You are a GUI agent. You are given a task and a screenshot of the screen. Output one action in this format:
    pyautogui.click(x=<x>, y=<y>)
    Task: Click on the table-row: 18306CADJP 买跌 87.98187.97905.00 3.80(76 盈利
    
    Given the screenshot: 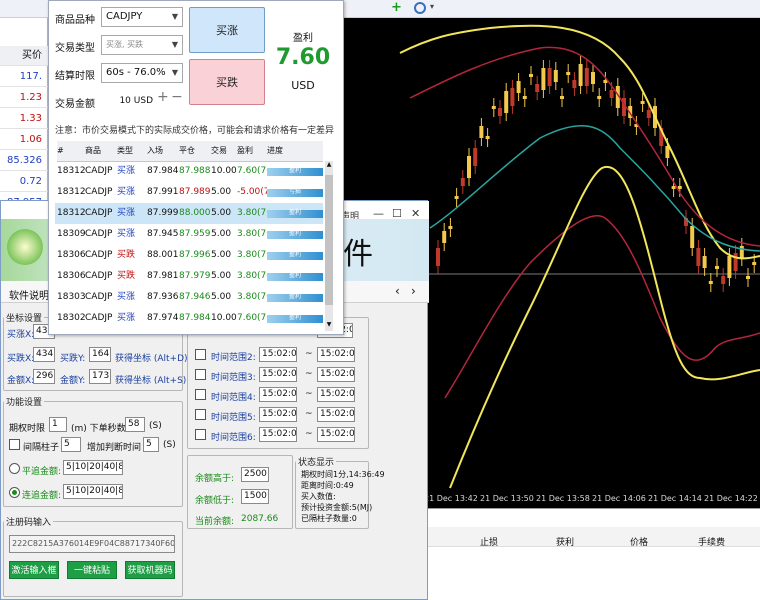 What is the action you would take?
    pyautogui.click(x=189, y=276)
    